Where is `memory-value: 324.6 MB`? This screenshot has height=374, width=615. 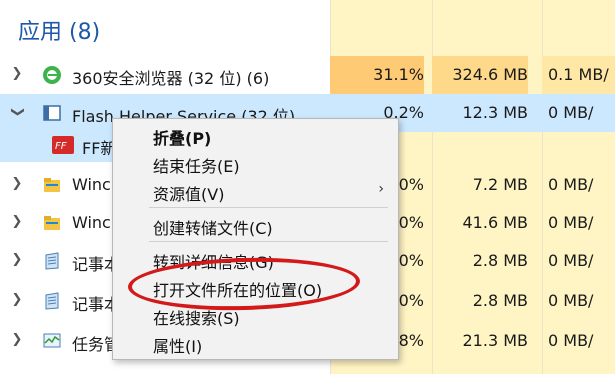 memory-value: 324.6 MB is located at coordinates (480, 75).